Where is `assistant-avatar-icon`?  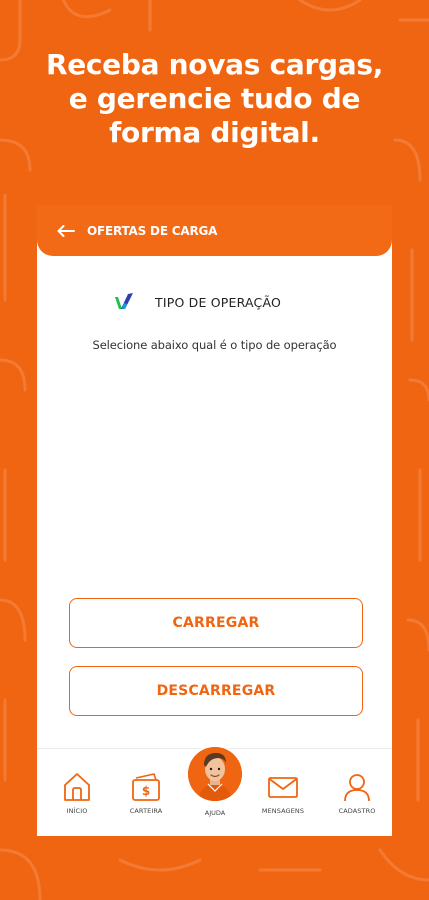
assistant-avatar-icon is located at coordinates (215, 774).